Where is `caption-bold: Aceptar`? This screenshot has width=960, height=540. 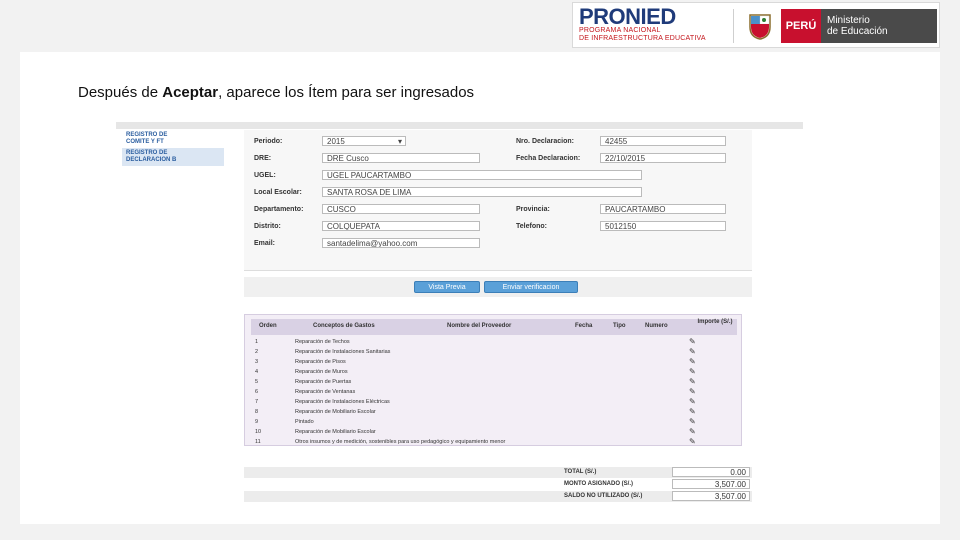 caption-bold: Aceptar is located at coordinates (190, 92).